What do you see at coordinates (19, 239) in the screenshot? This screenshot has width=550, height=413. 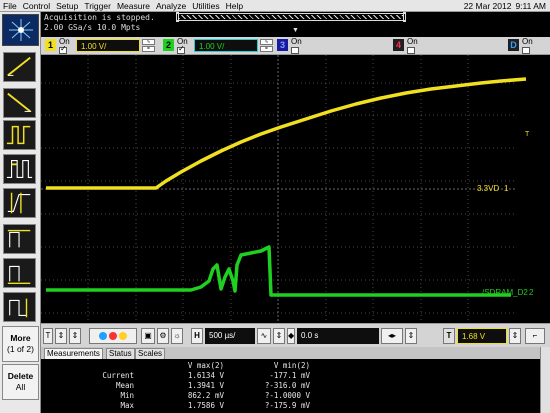 I see `vmax-tool` at bounding box center [19, 239].